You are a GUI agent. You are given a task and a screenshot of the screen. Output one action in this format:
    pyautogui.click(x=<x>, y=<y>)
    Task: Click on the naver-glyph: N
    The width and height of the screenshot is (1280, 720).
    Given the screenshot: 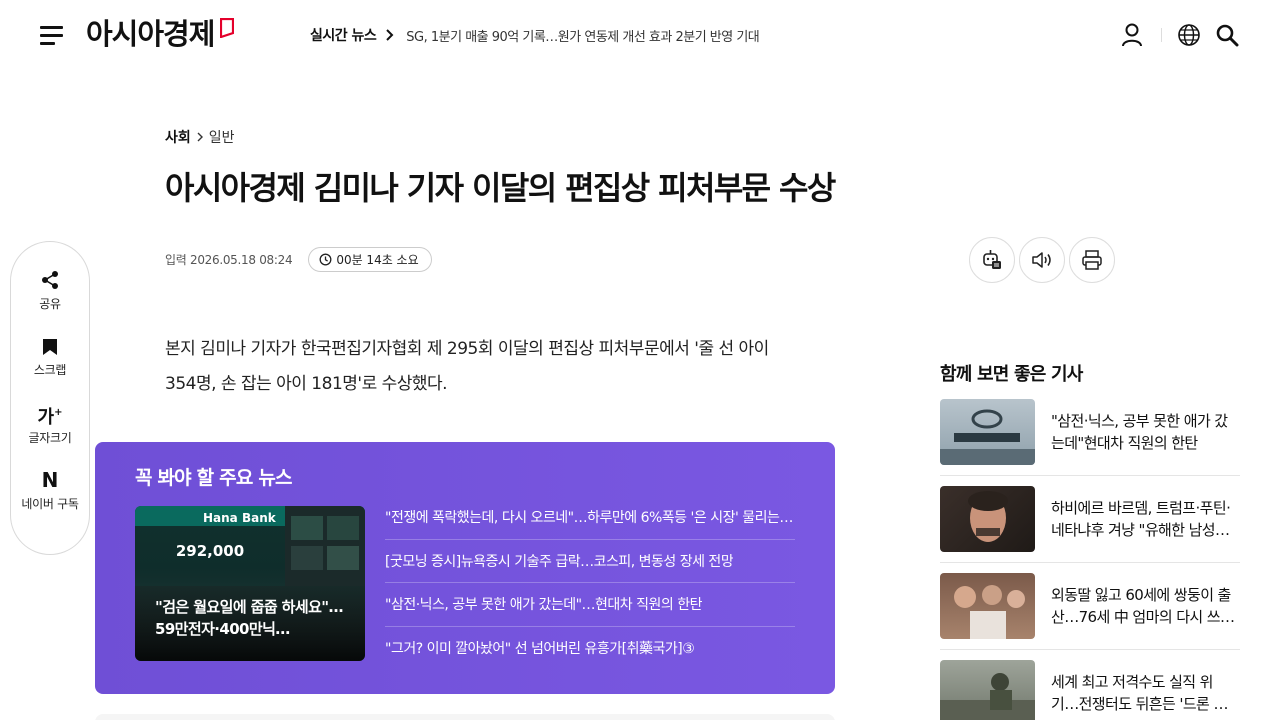 What is the action you would take?
    pyautogui.click(x=50, y=480)
    